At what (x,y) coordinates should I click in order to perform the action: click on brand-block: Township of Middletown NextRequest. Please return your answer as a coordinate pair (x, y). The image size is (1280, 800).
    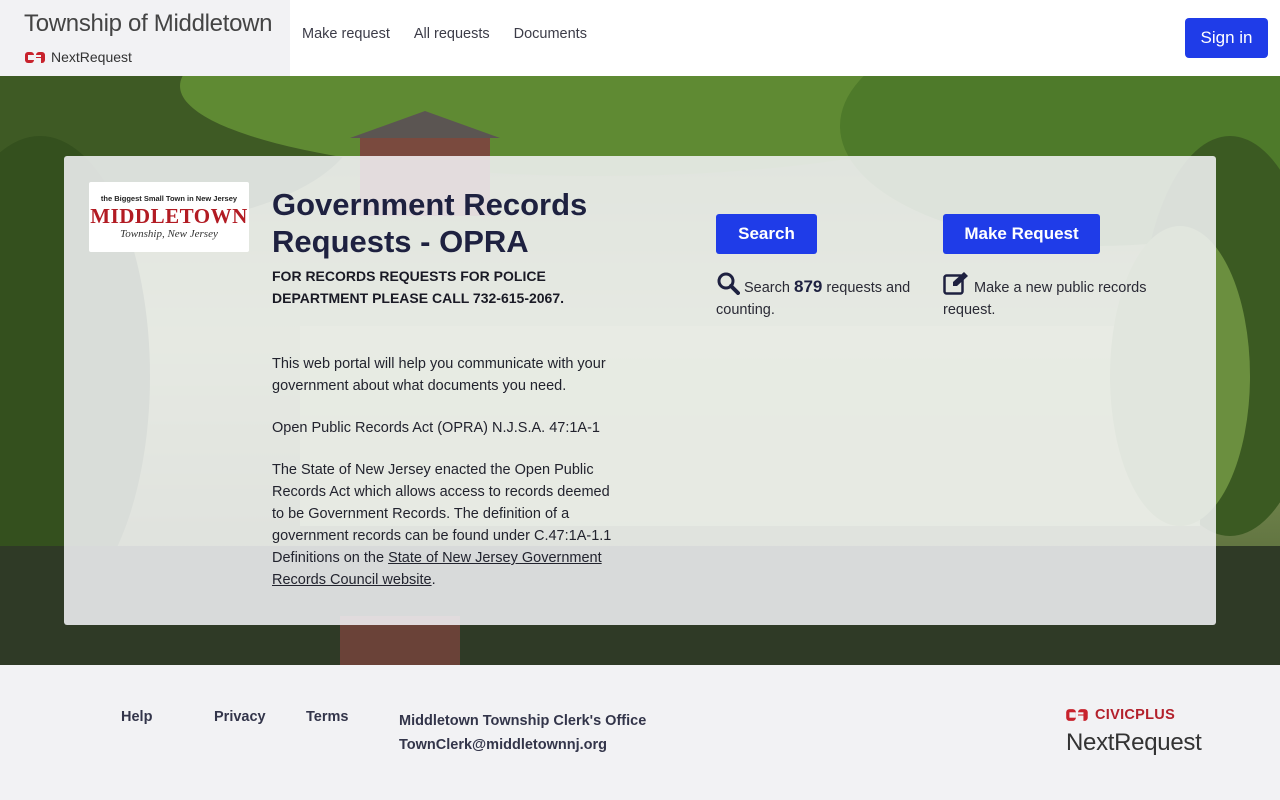
    Looking at the image, I should click on (145, 38).